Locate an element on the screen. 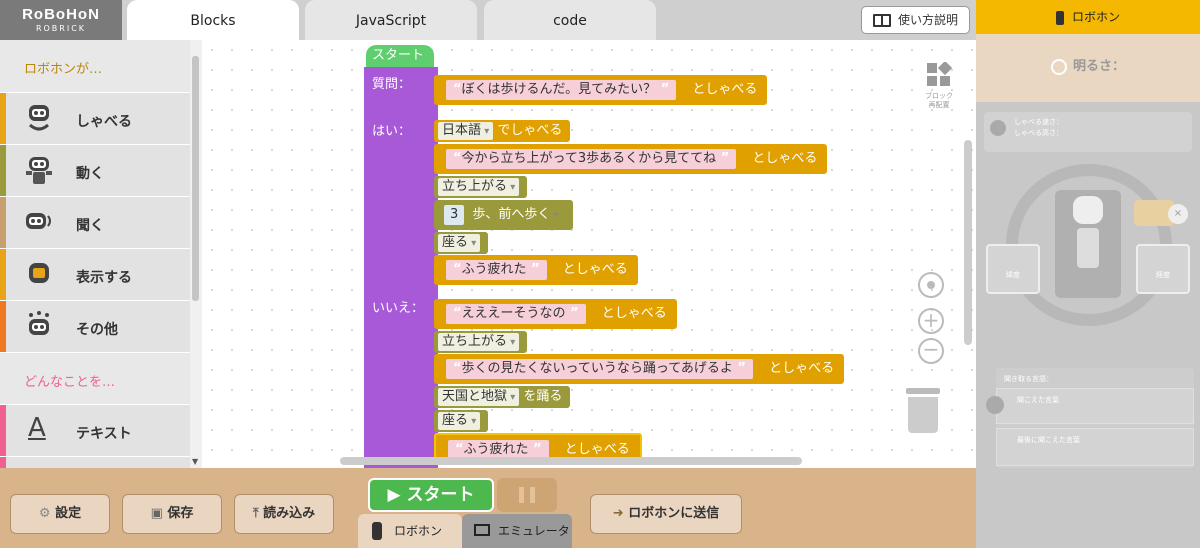  help-button: 使い方説明 is located at coordinates (915, 20).